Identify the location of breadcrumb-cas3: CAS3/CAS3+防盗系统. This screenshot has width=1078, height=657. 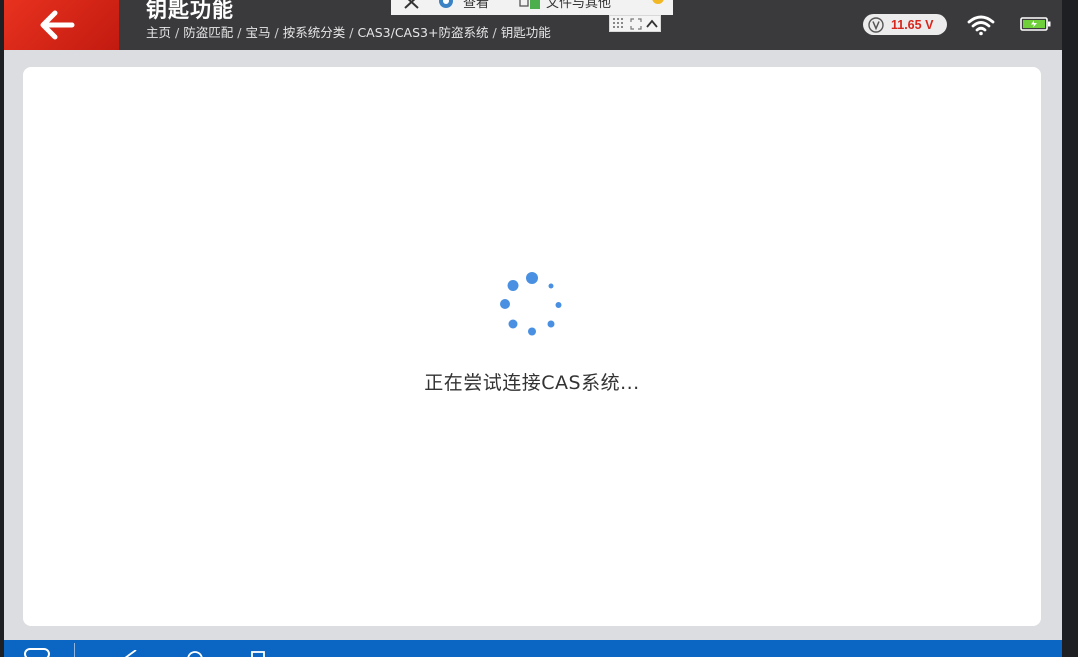
(422, 32).